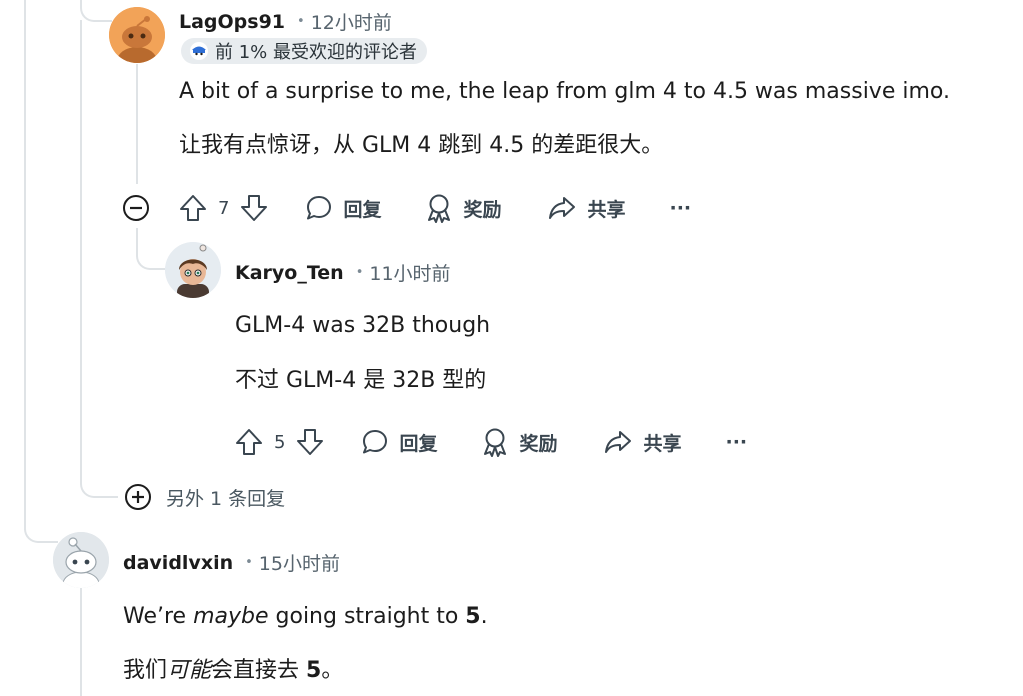 The width and height of the screenshot is (1023, 696). I want to click on comment-meta: davidlvxin • 15小时前, so click(231, 562).